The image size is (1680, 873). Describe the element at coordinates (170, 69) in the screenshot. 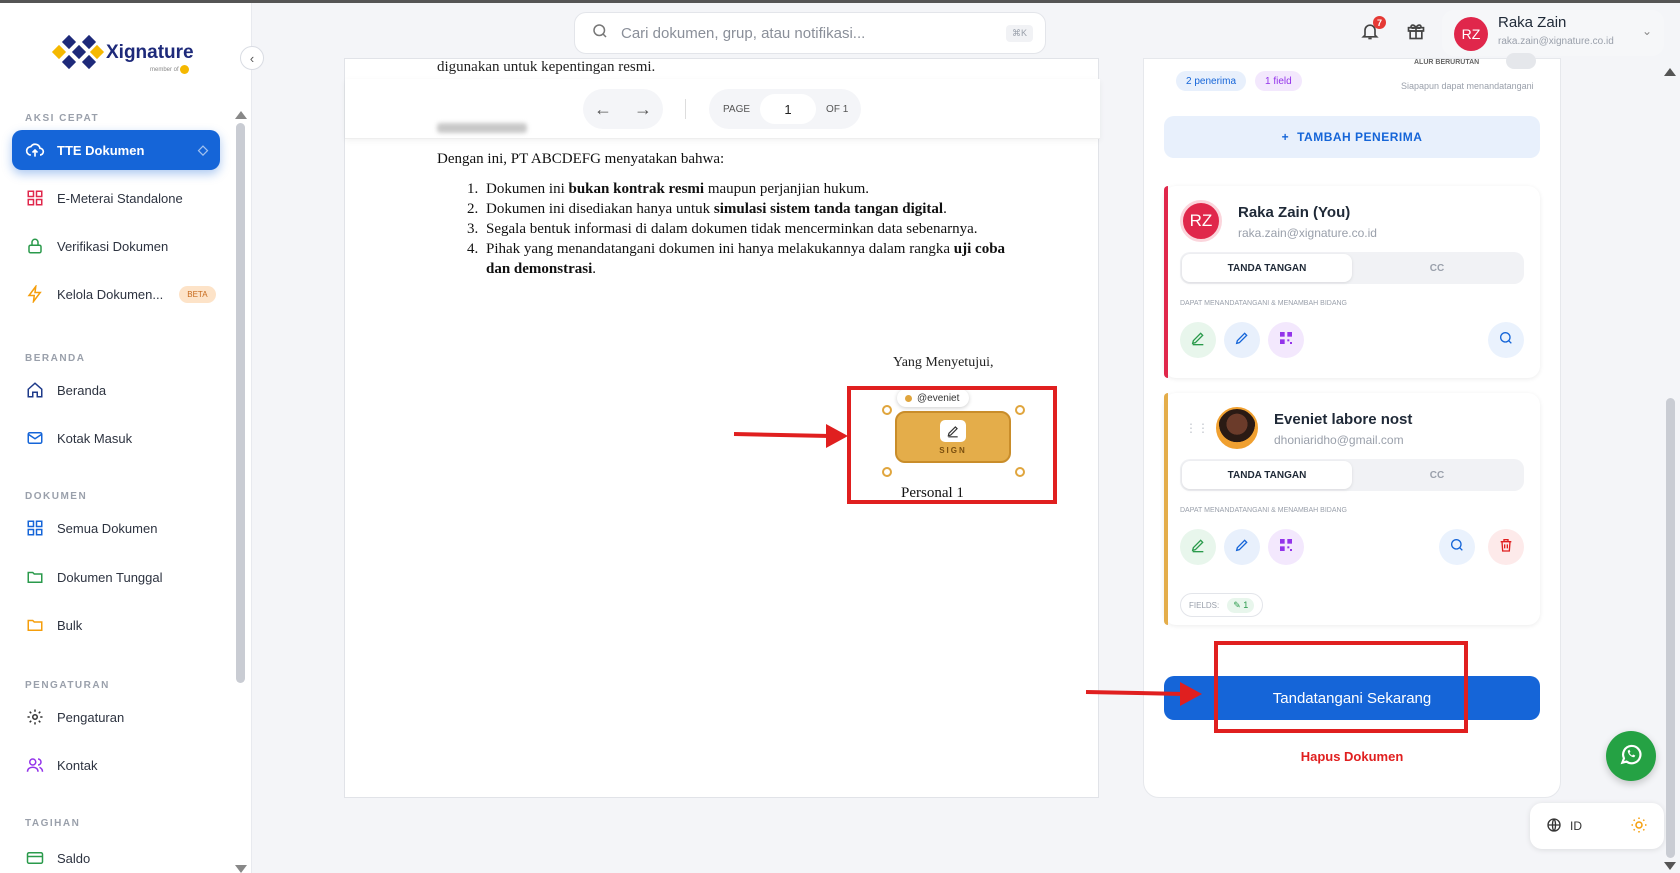

I see `brand-sub: member of` at that location.